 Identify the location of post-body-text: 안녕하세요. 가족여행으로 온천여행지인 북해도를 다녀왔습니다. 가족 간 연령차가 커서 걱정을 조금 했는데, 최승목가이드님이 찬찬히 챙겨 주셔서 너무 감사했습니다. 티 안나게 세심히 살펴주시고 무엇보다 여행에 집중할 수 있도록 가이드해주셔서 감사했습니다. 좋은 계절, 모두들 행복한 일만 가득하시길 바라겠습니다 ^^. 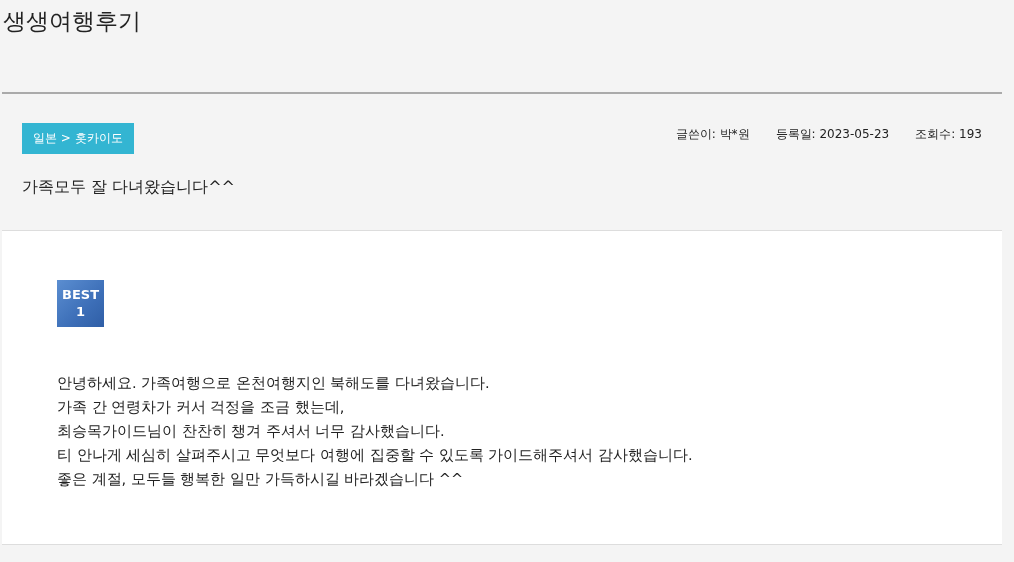
(375, 431).